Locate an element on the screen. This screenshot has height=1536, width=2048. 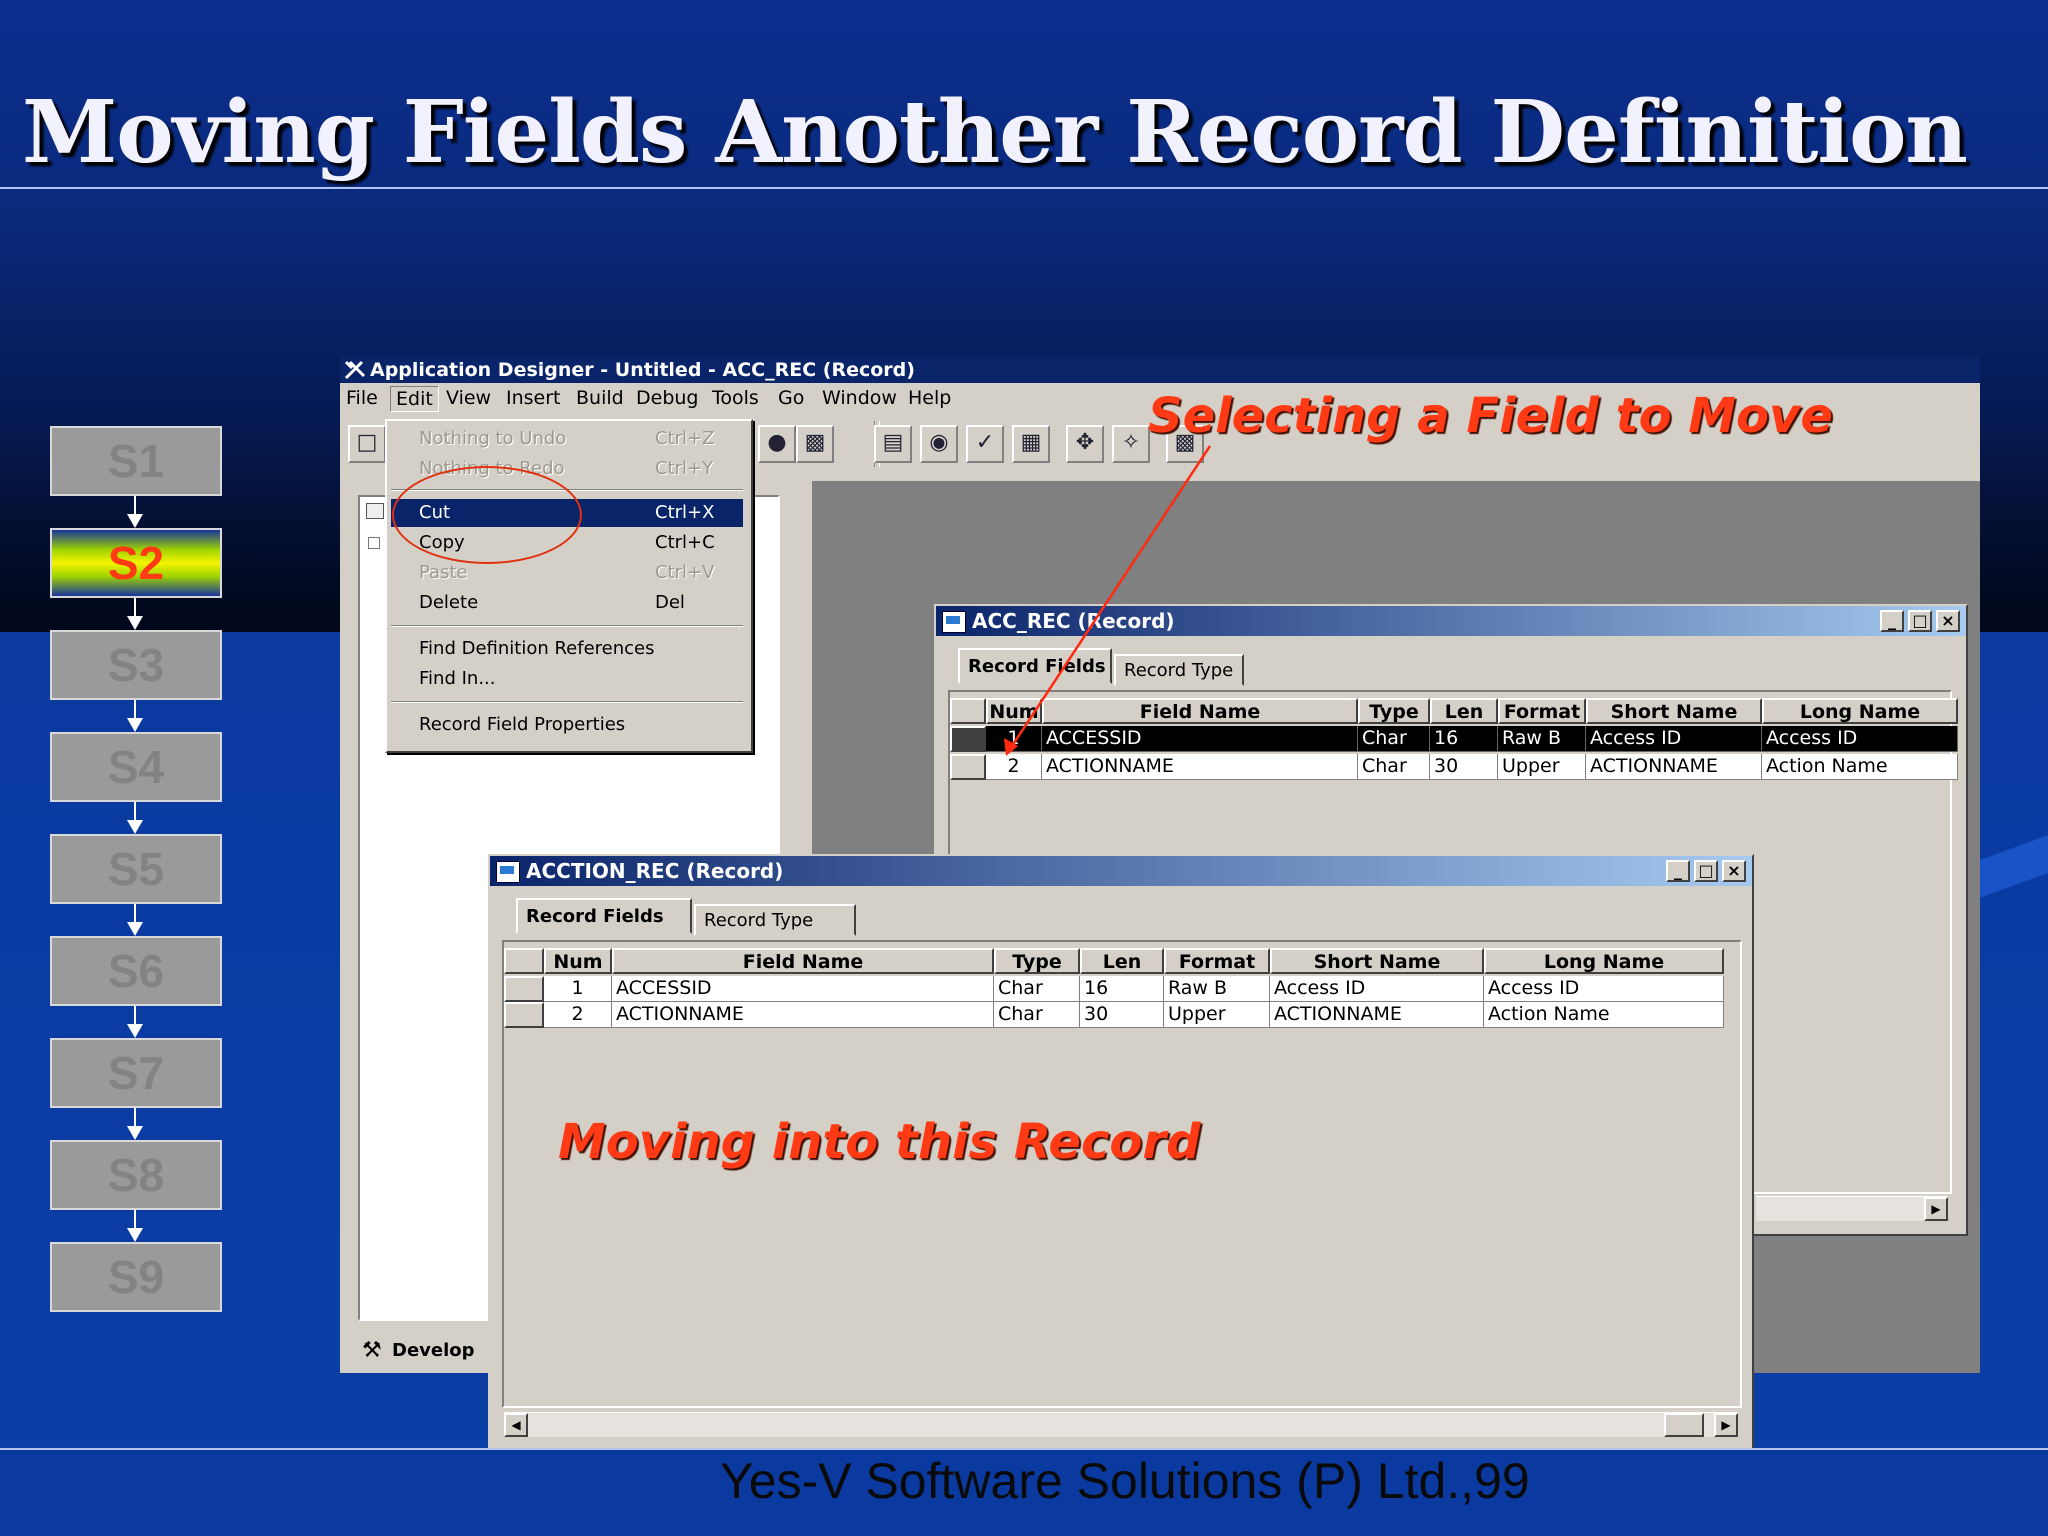
annotation-pointer is located at coordinates (1108, 600).